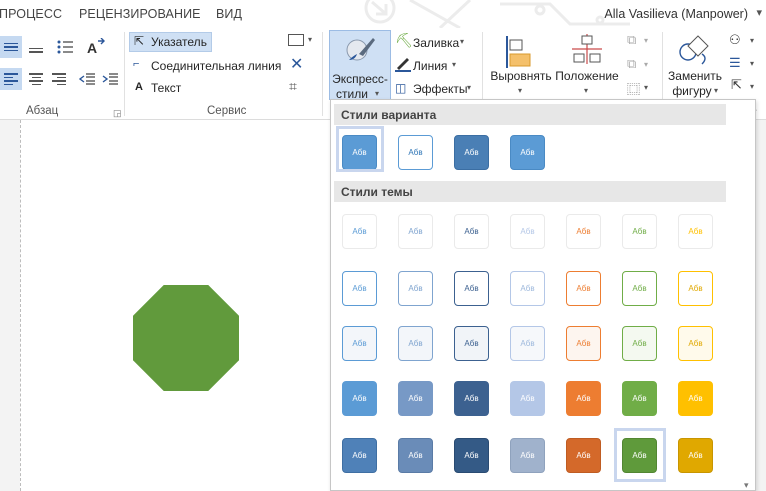 The height and width of the screenshot is (491, 766). What do you see at coordinates (735, 40) in the screenshot?
I see `find-binoculars-icon: ⚇` at bounding box center [735, 40].